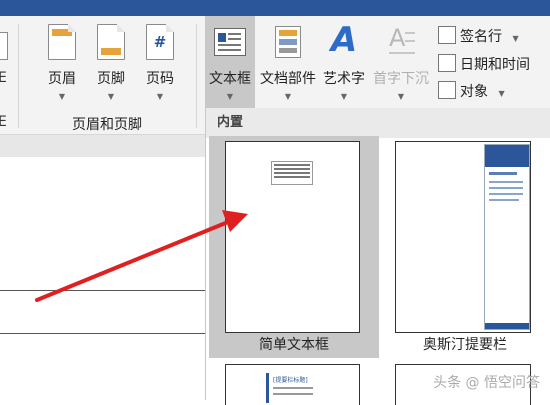 This screenshot has width=550, height=405. What do you see at coordinates (288, 79) in the screenshot?
I see `quick-parts-label: 文档部件` at bounding box center [288, 79].